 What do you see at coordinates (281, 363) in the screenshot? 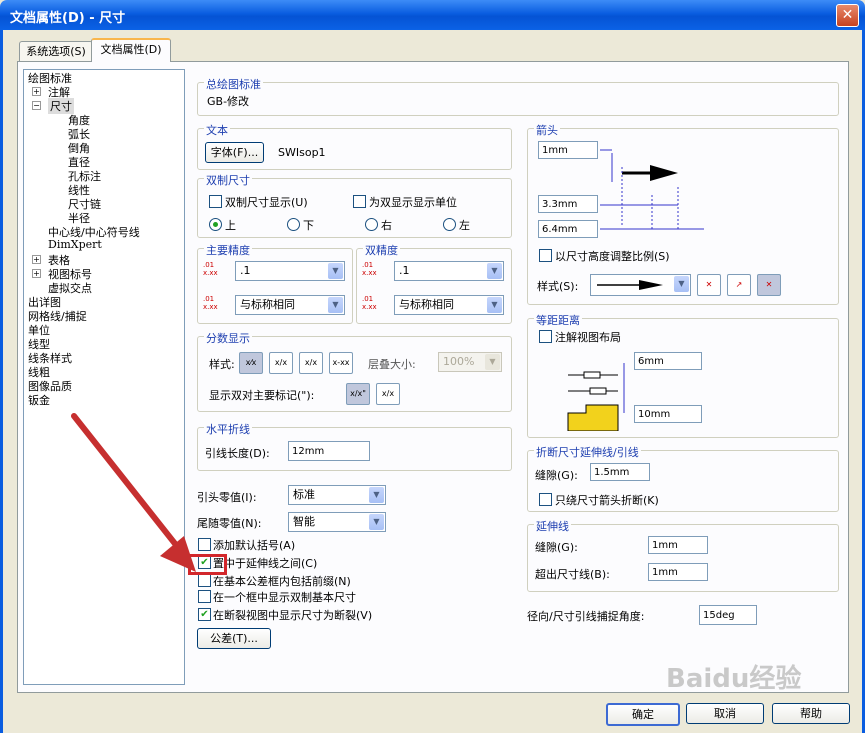
I see `fraction-style-stacked-icon: x/x` at bounding box center [281, 363].